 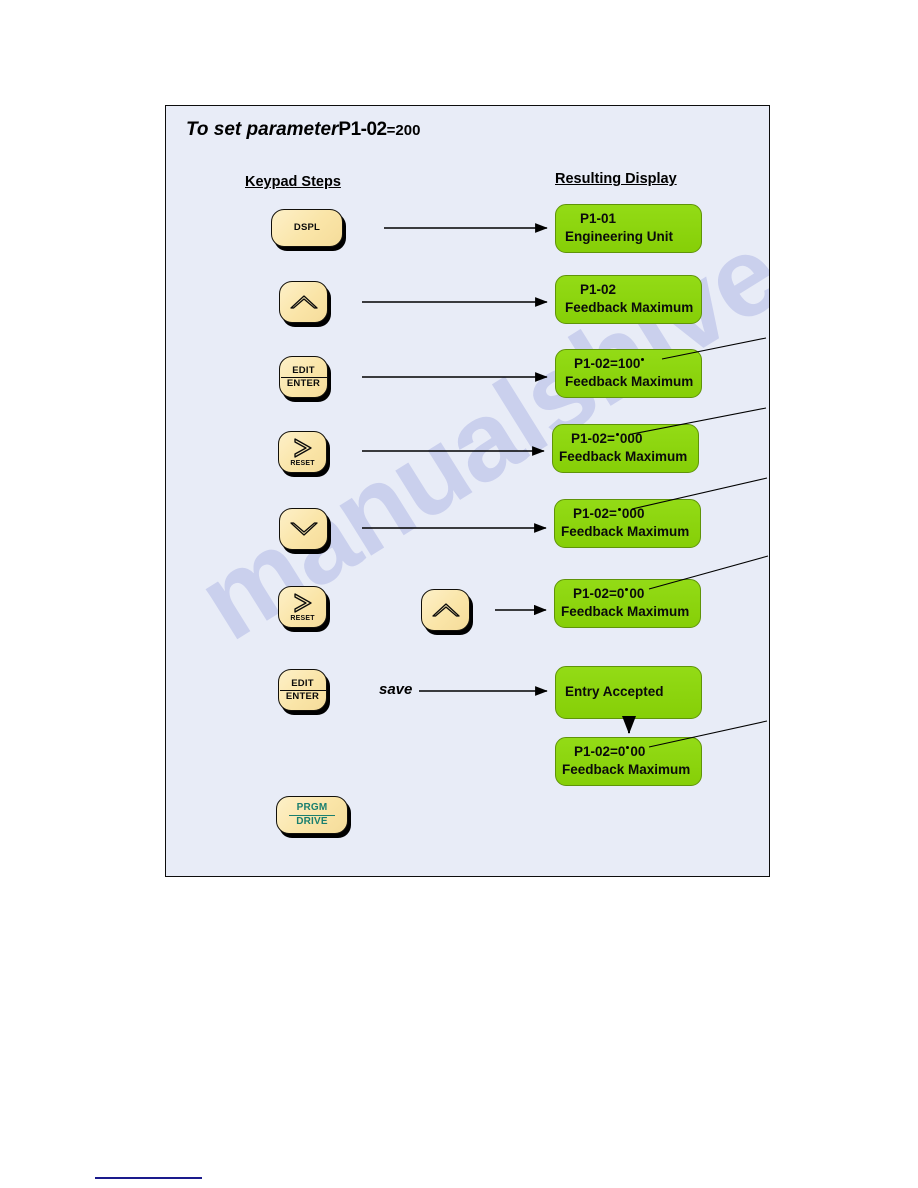 I want to click on edit-enter-key: EDIT ENTER, so click(x=303, y=377).